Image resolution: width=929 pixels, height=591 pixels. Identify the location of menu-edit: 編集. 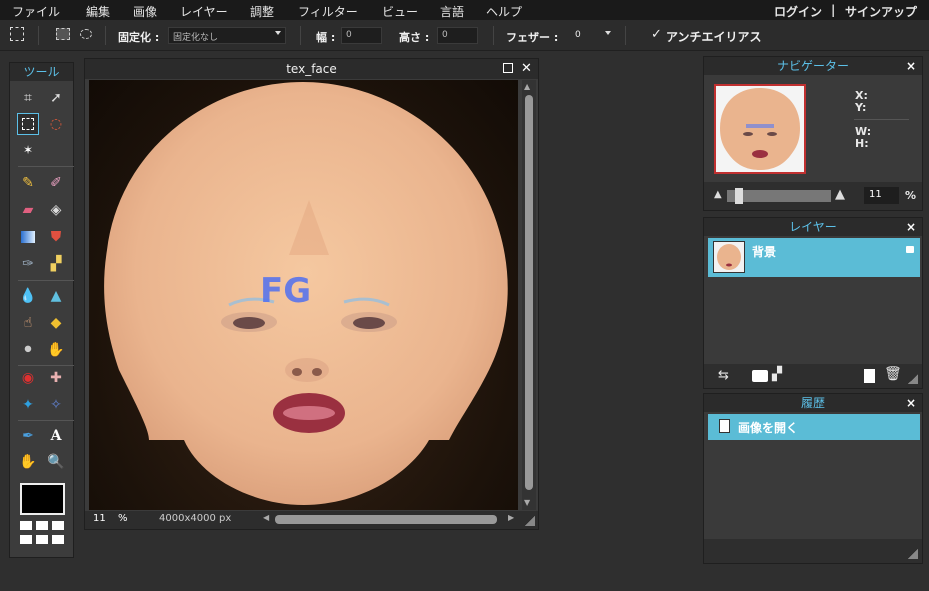
(98, 11).